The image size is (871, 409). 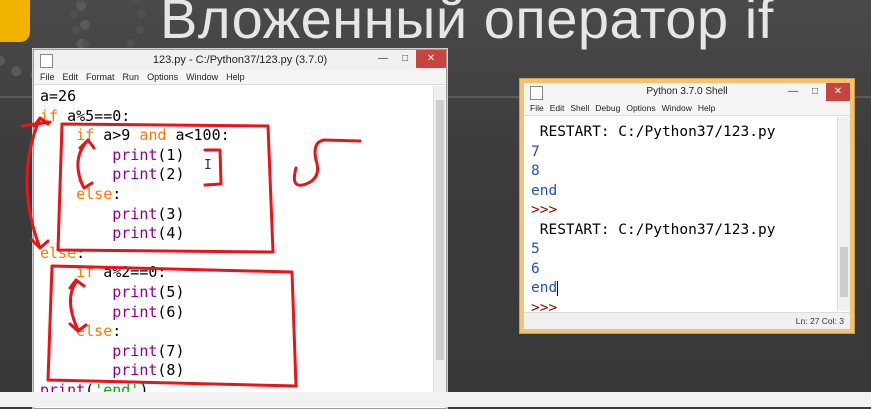 I want to click on ink-arrow-inner, so click(x=86, y=164).